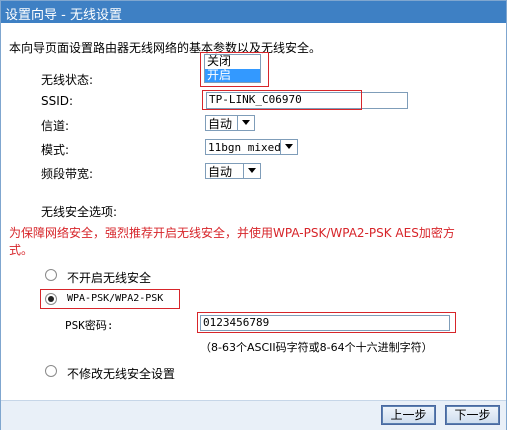 The width and height of the screenshot is (507, 430). I want to click on mode-select: 11bgn mixed, so click(251, 147).